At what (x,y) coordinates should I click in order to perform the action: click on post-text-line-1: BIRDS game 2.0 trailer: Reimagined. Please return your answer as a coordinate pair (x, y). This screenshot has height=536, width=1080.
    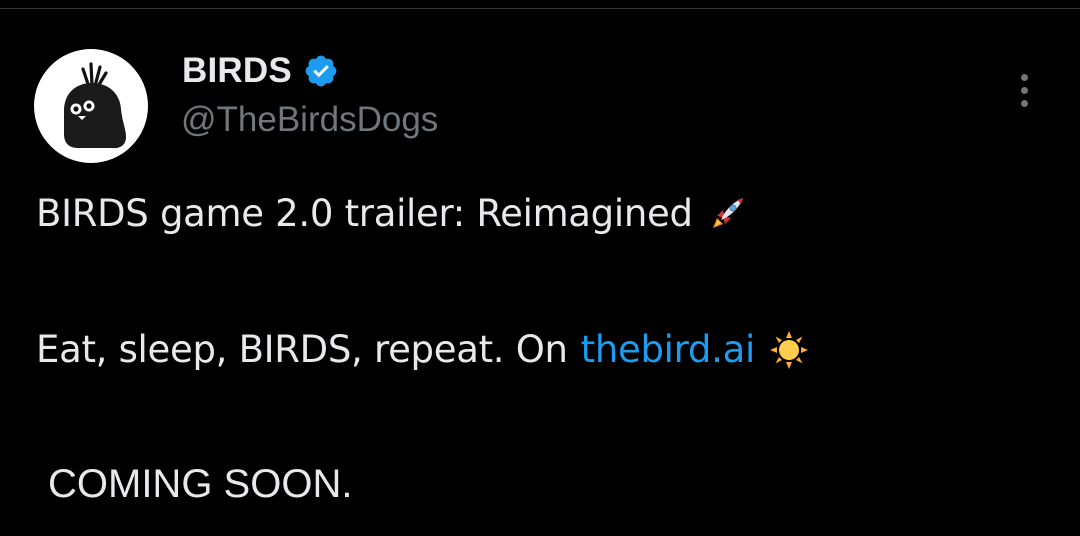
    Looking at the image, I should click on (391, 213).